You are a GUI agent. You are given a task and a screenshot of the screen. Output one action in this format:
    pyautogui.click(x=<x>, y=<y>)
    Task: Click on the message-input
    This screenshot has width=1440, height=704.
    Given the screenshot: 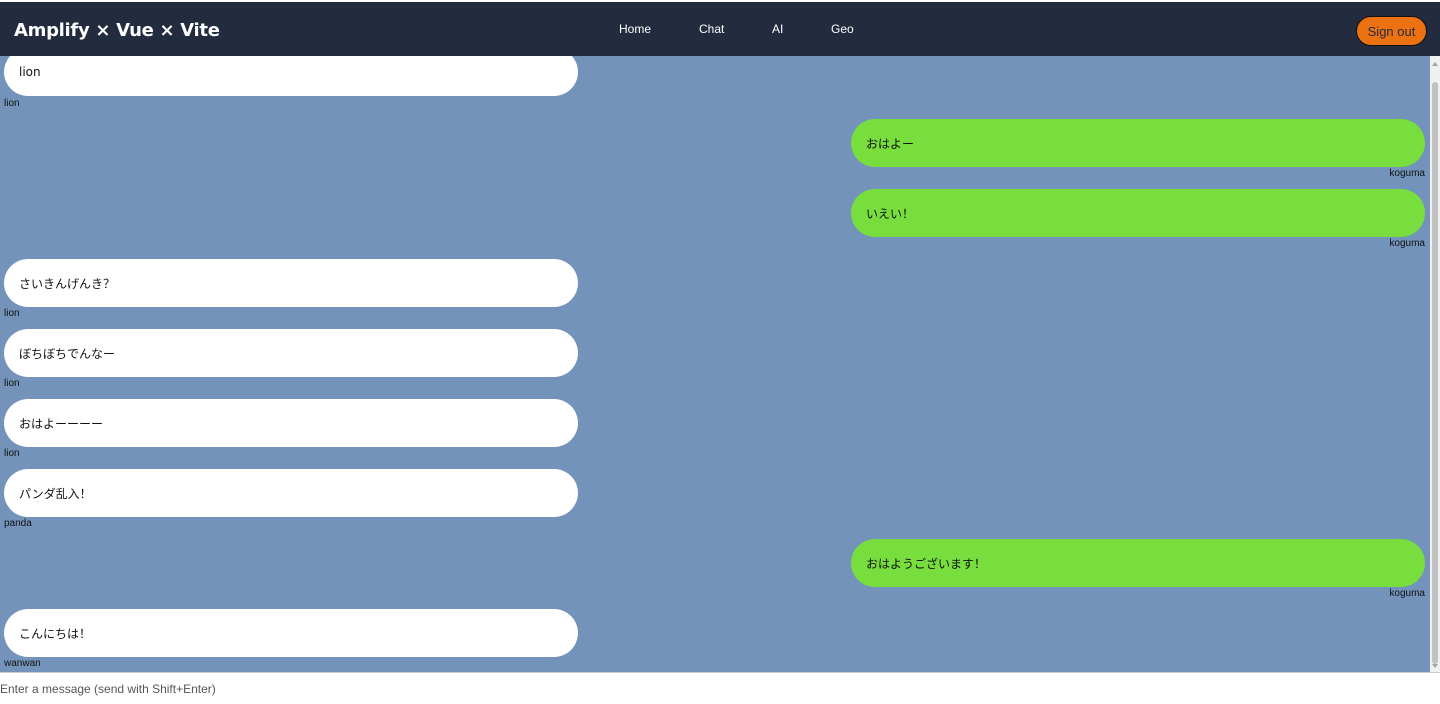 What is the action you would take?
    pyautogui.click(x=720, y=688)
    